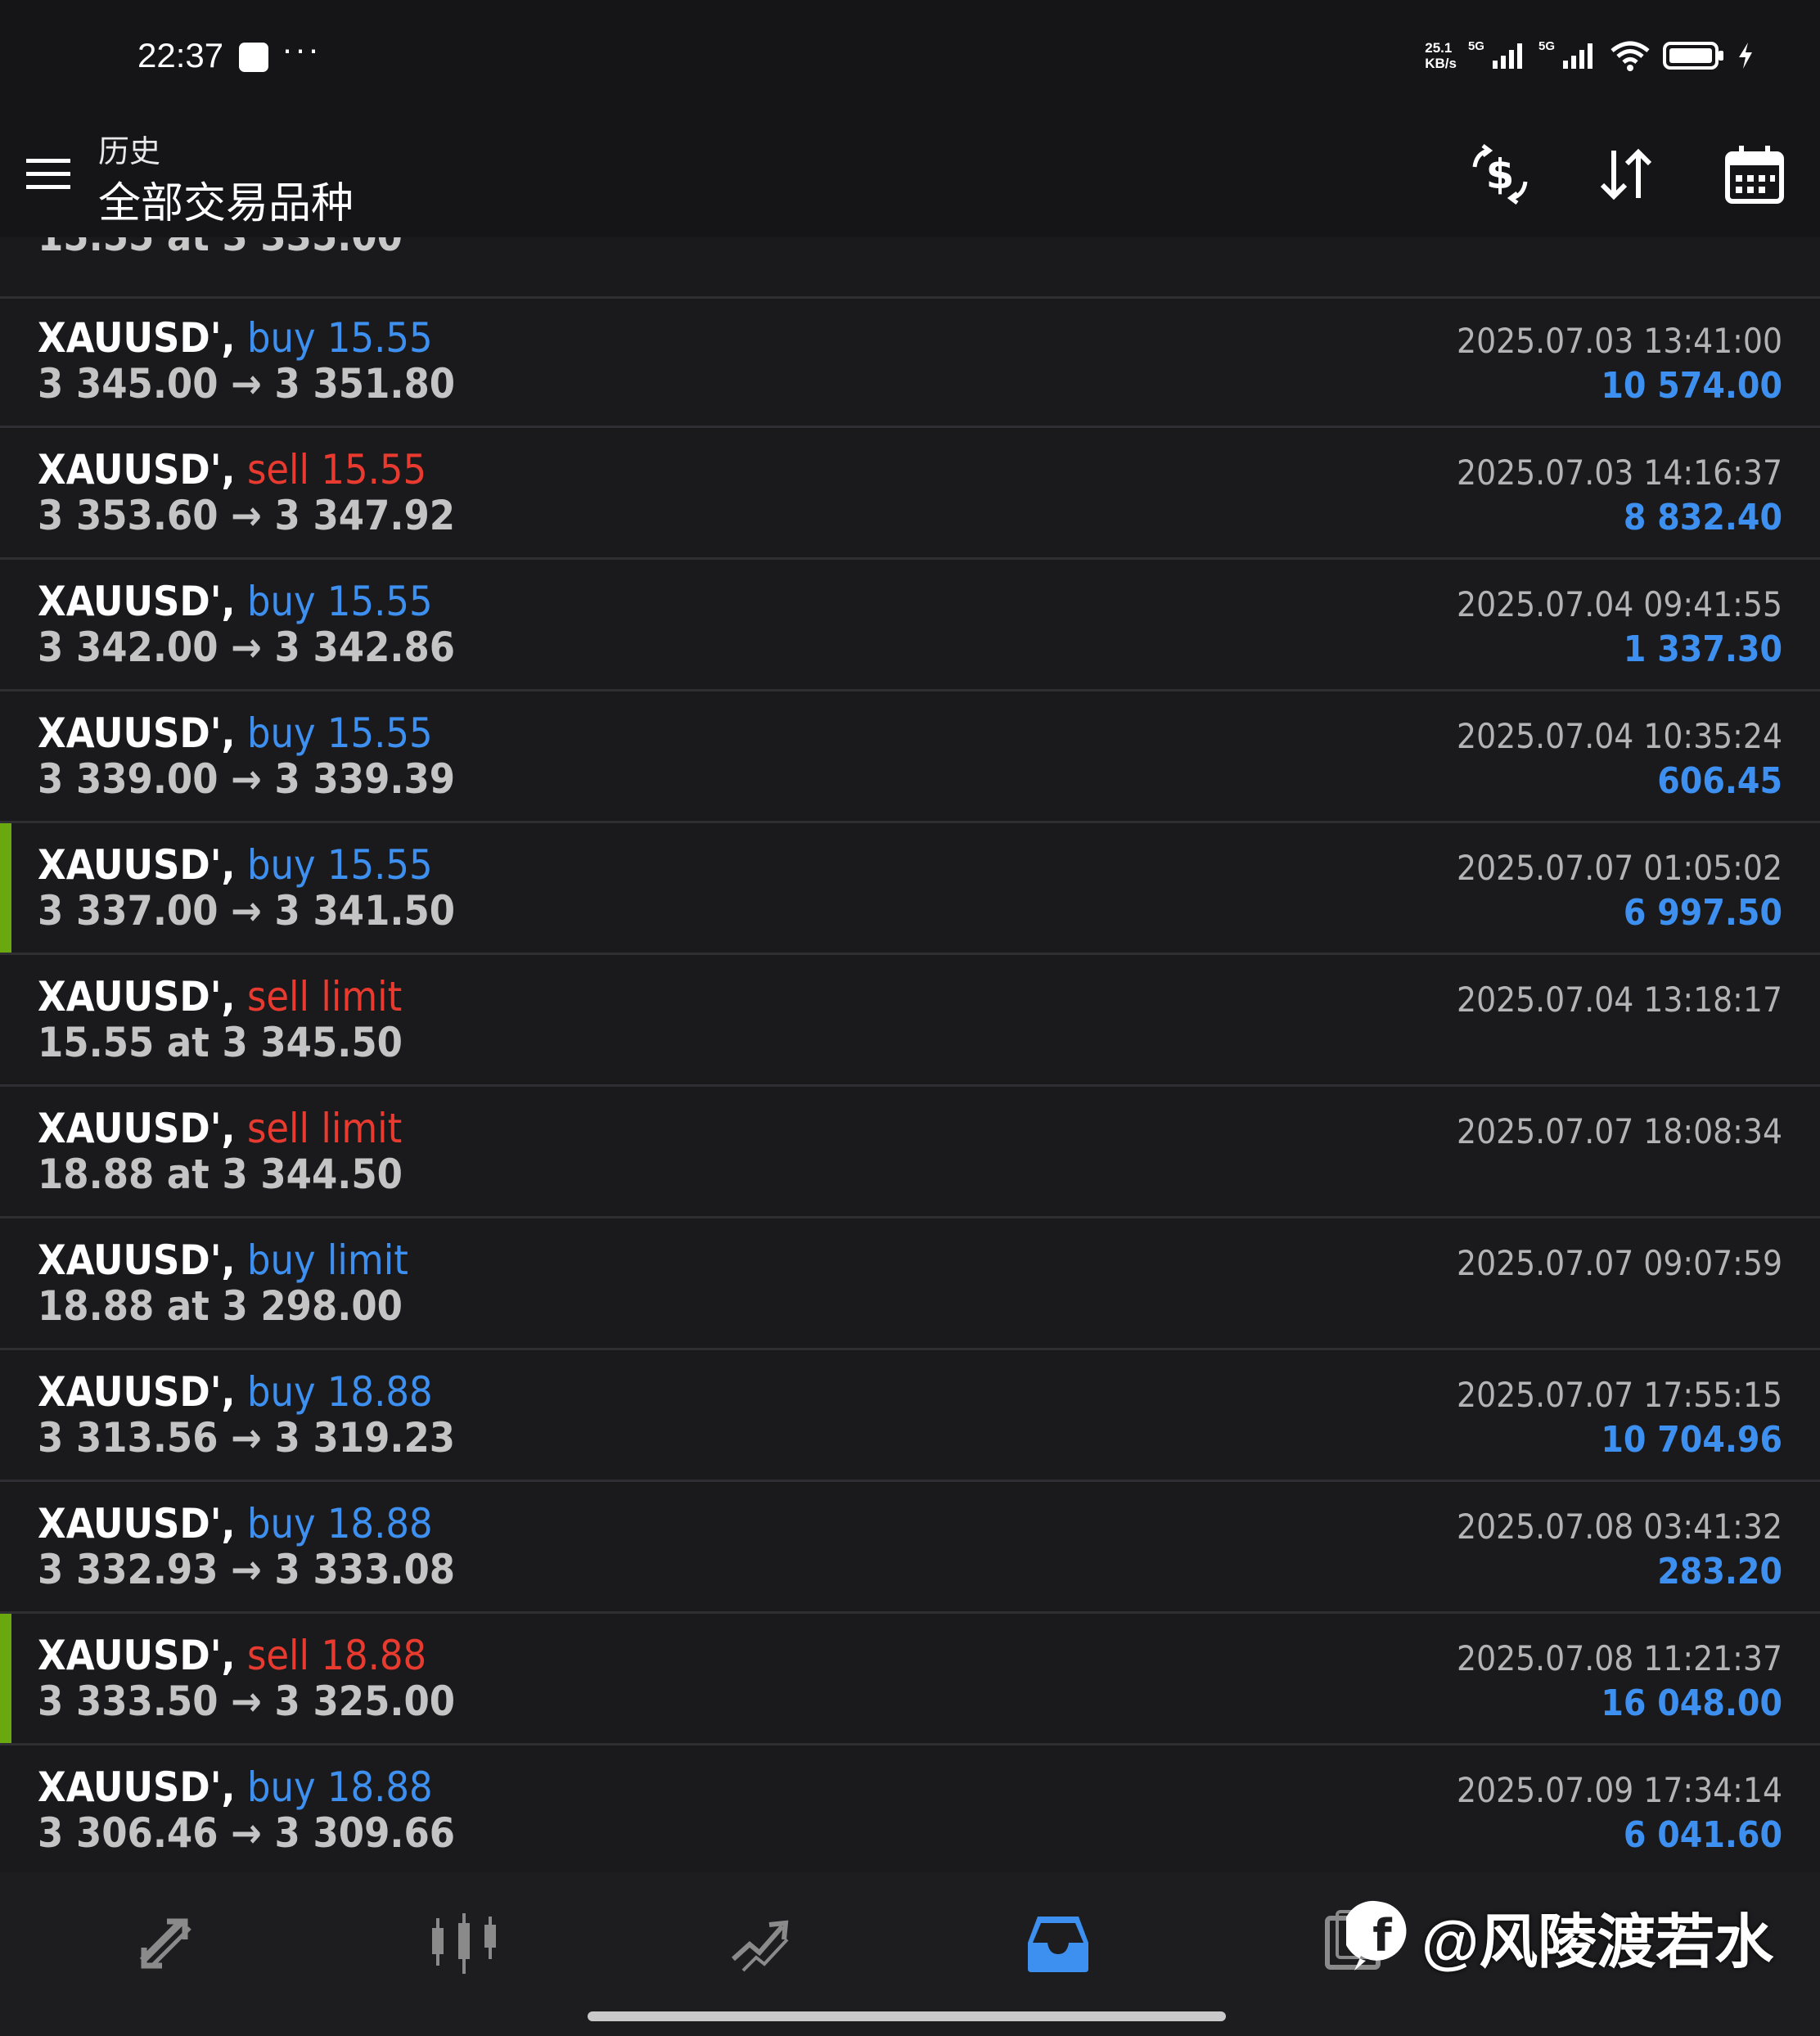  What do you see at coordinates (247, 515) in the screenshot?
I see `price-details: 3 353.60 → 3 347.92` at bounding box center [247, 515].